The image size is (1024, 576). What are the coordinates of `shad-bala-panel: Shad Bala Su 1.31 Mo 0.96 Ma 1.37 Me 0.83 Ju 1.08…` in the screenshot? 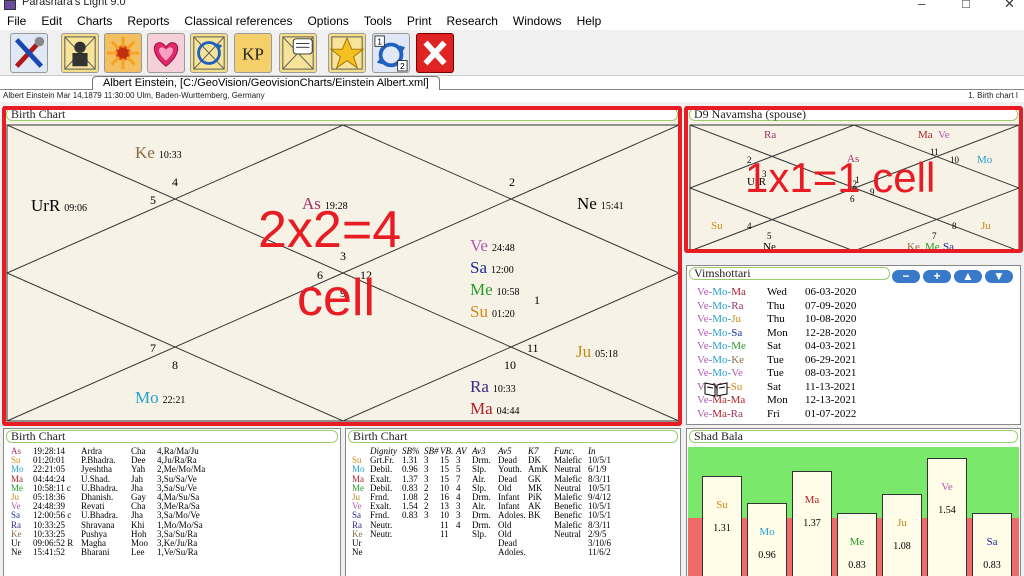 It's located at (853, 502).